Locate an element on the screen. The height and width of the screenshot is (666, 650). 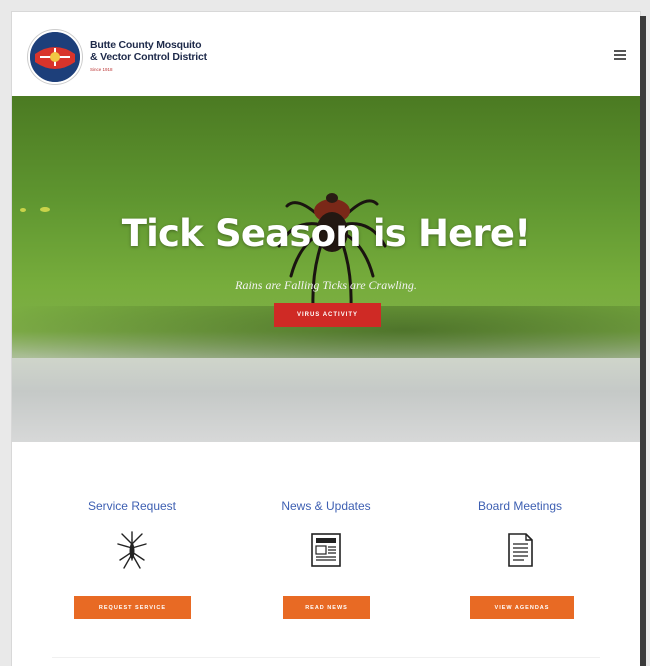
virus-activity-button: VIRUS ACTIVITY is located at coordinates (327, 315).